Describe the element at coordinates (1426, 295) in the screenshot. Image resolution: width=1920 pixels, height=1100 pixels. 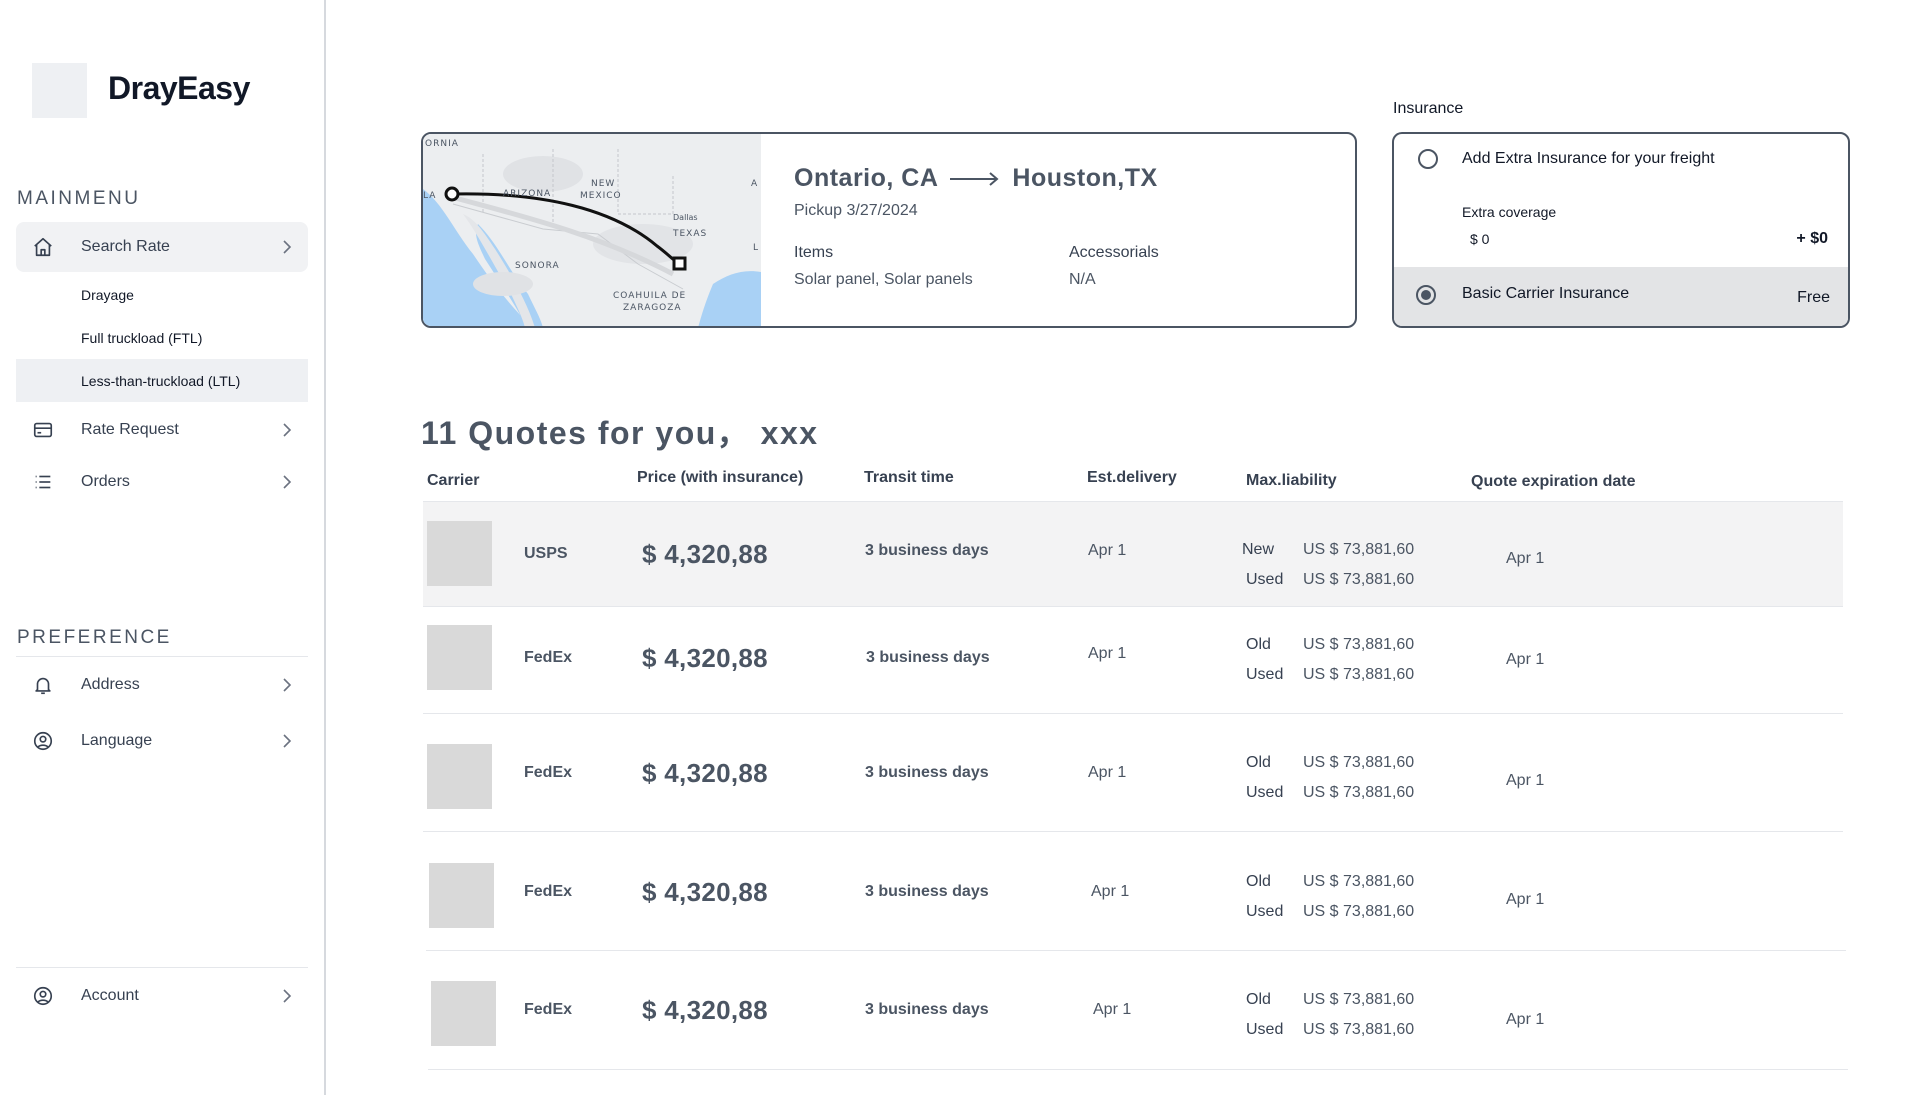
I see `basic-insurance-radio` at that location.